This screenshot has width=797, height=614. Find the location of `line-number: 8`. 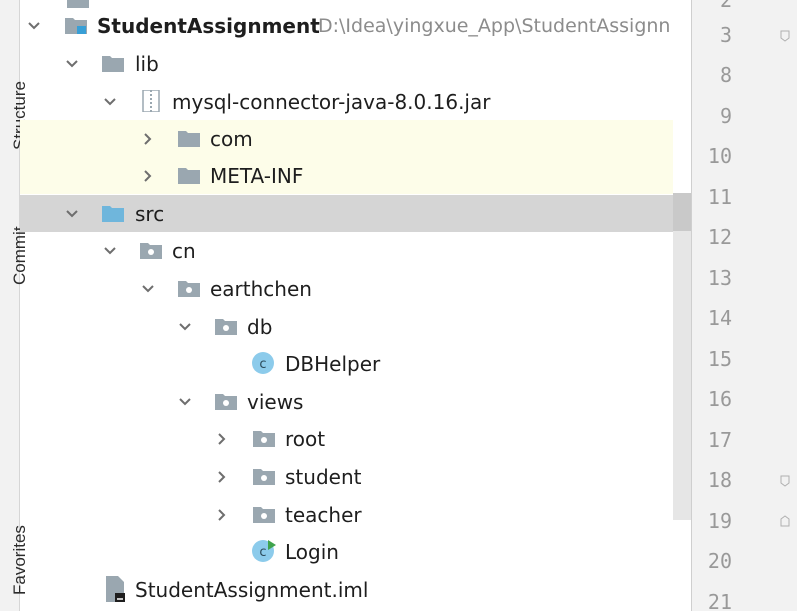

line-number: 8 is located at coordinates (725, 75).